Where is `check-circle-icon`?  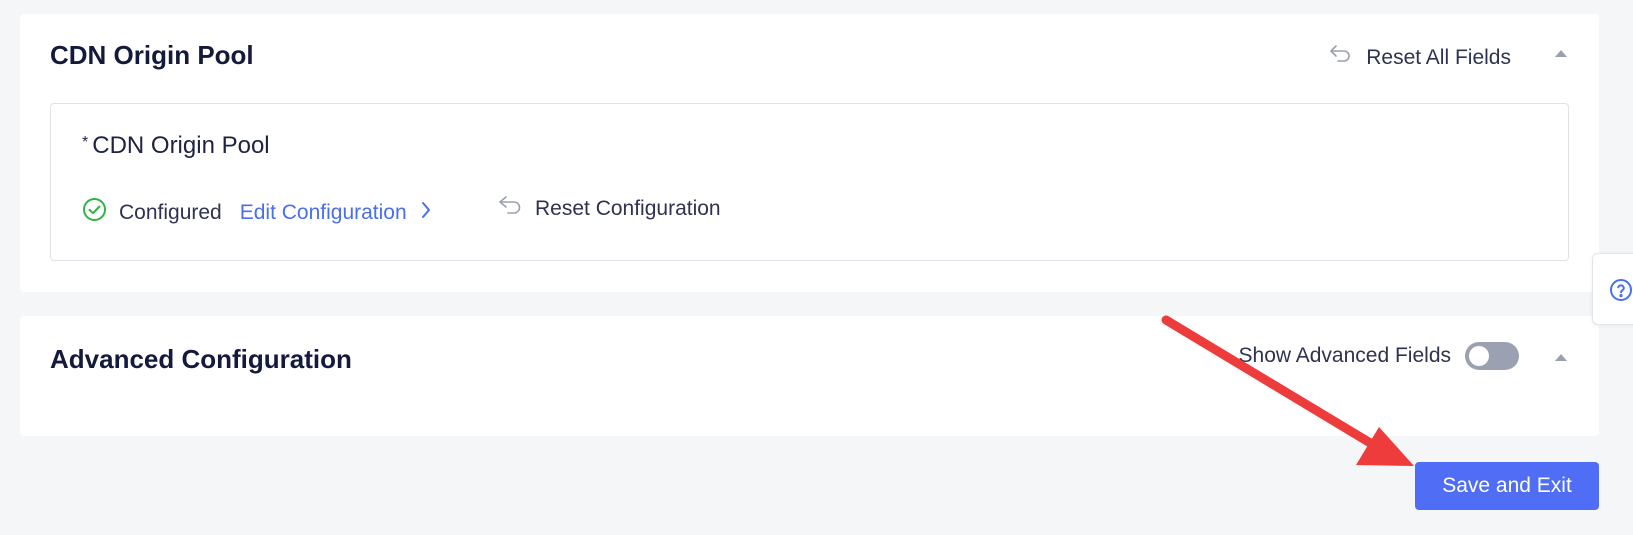
check-circle-icon is located at coordinates (94, 212).